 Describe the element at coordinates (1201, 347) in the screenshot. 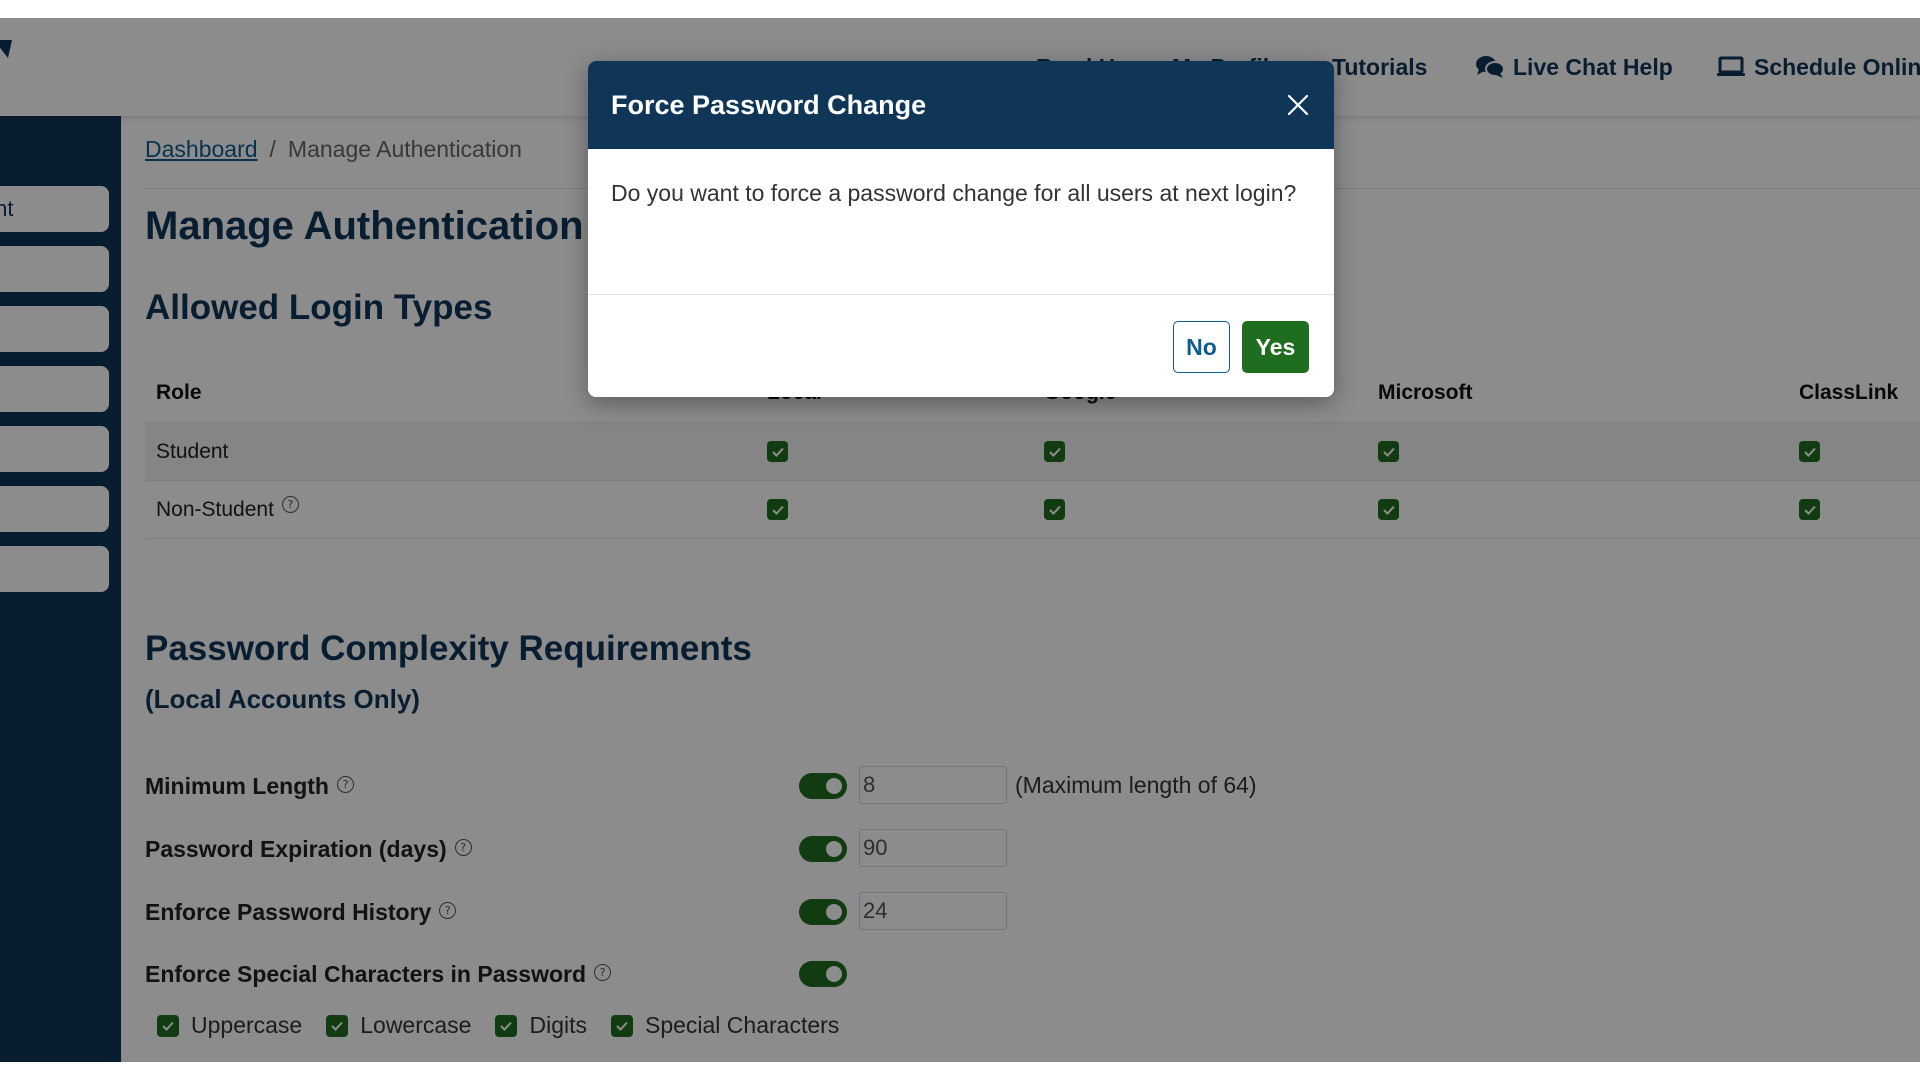

I see `no-button: No` at that location.